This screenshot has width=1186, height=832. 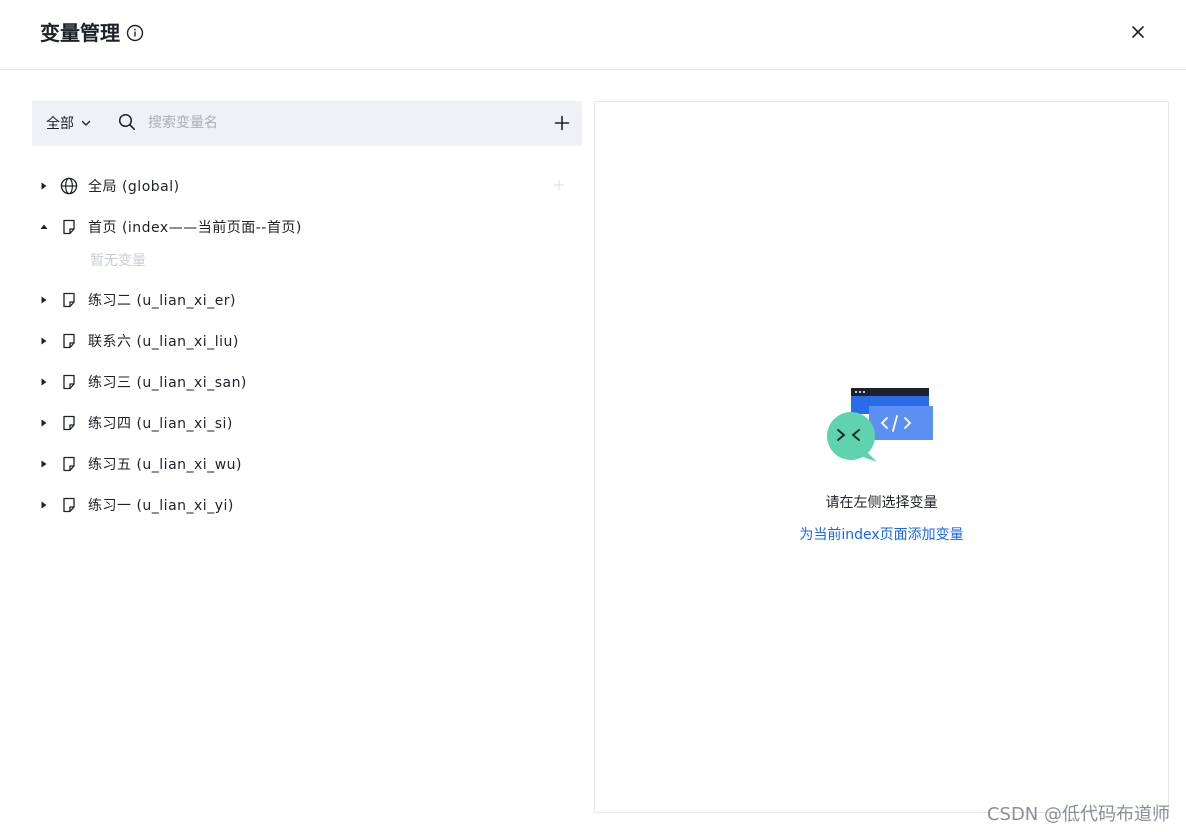 What do you see at coordinates (307, 381) in the screenshot?
I see `tree-node-u-lian-xi-san: 练习三 (u_lian_xi_san)` at bounding box center [307, 381].